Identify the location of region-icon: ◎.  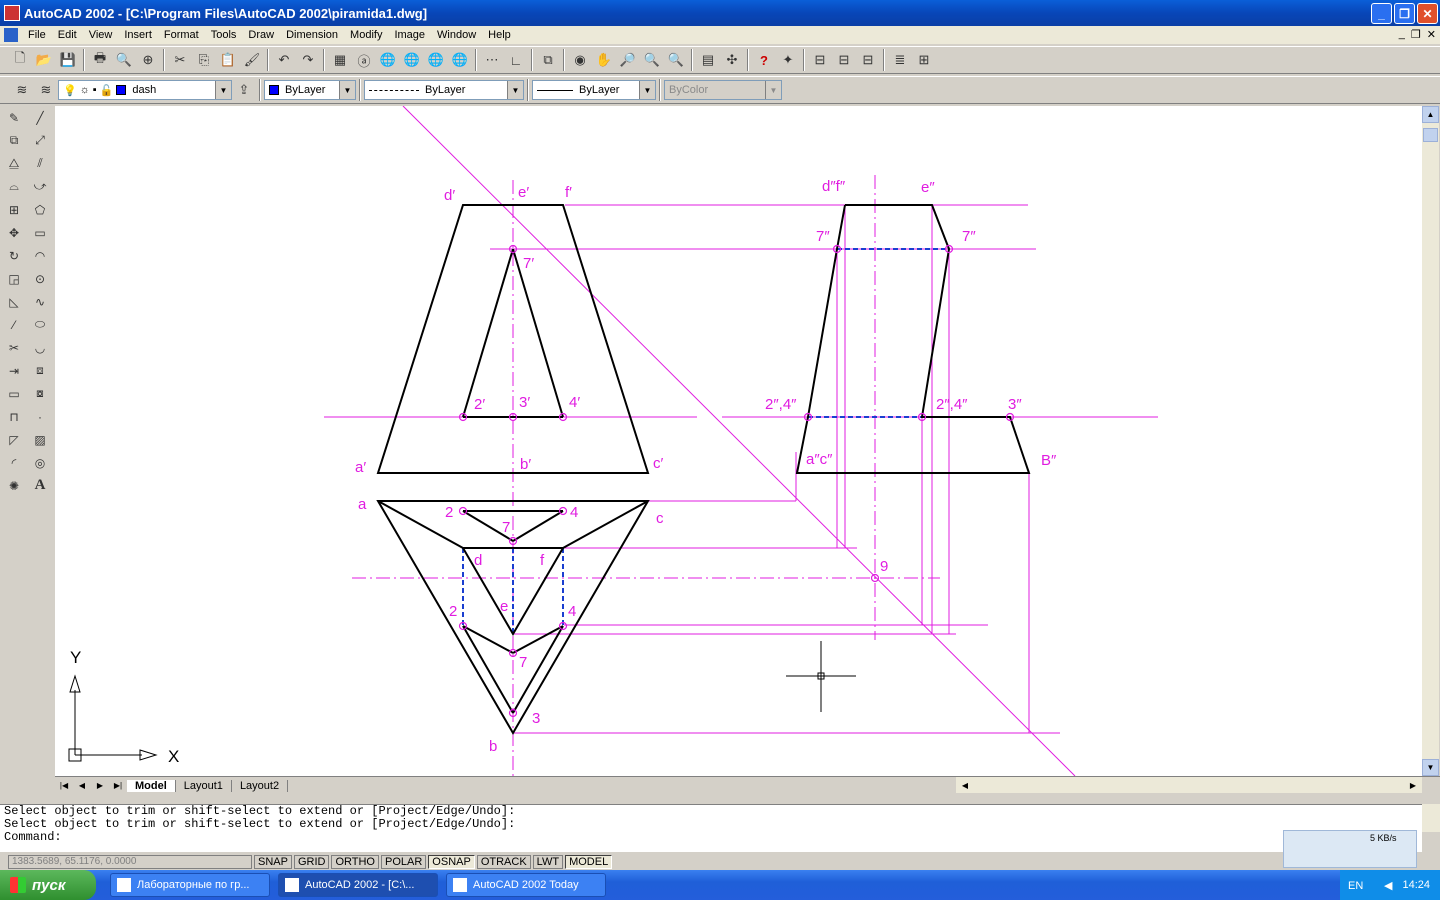
(40, 462).